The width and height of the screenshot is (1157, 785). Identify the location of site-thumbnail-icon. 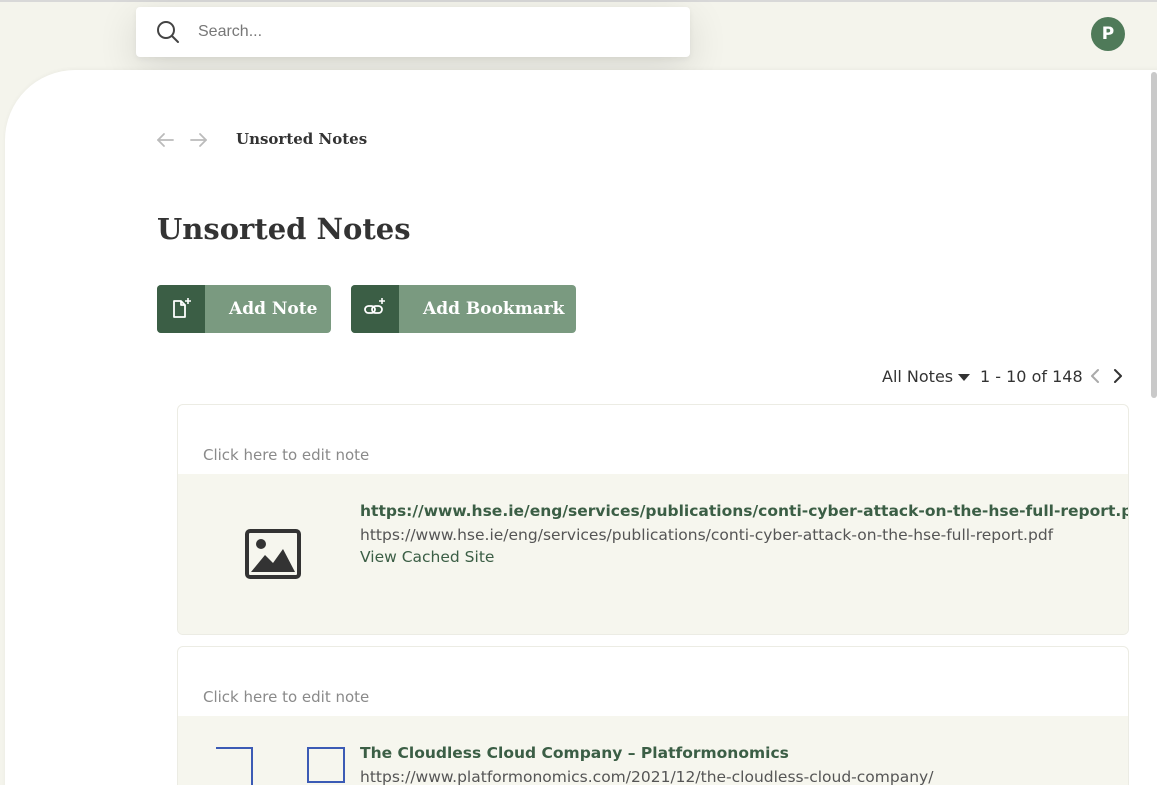
(280, 766).